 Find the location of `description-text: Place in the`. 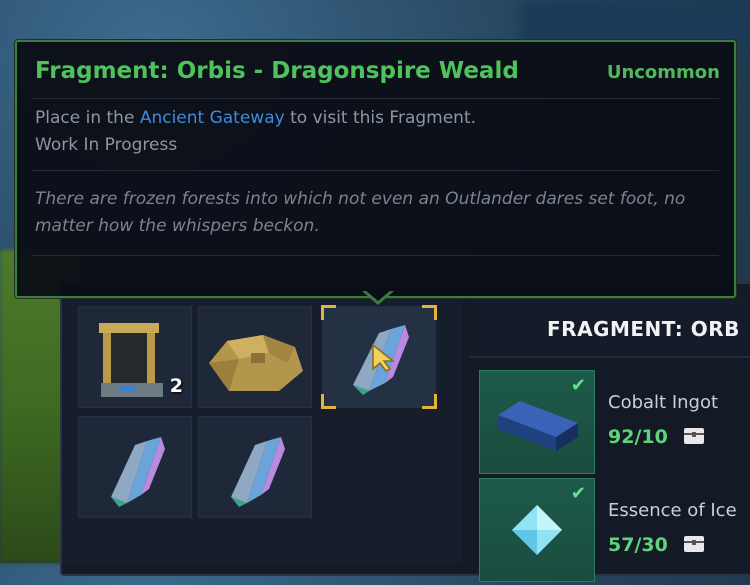

description-text: Place in the is located at coordinates (87, 118).